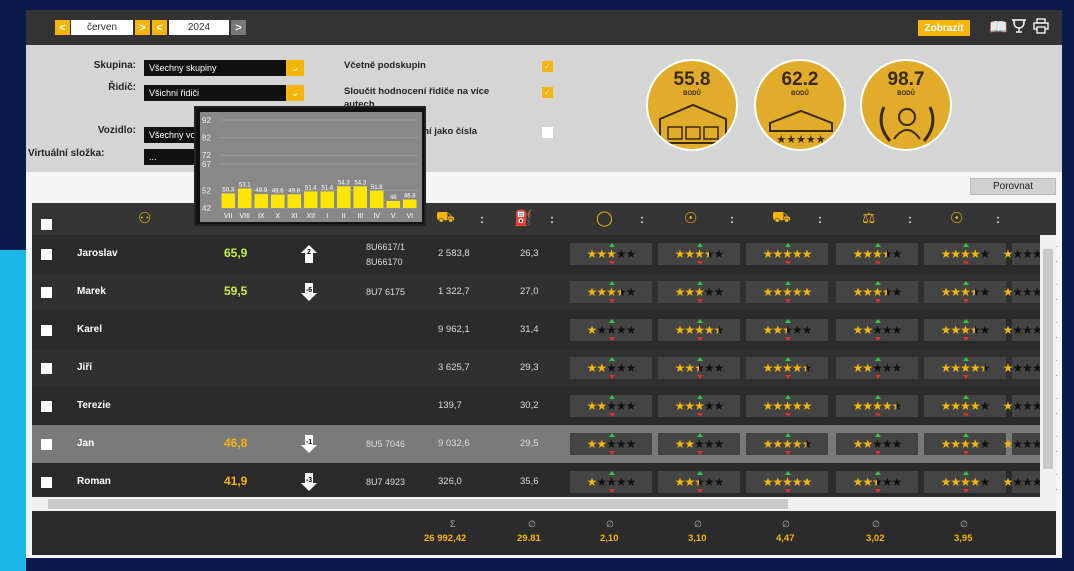 The height and width of the screenshot is (571, 1074). Describe the element at coordinates (122, 87) in the screenshot. I see `ridic-label: Řidič:` at that location.